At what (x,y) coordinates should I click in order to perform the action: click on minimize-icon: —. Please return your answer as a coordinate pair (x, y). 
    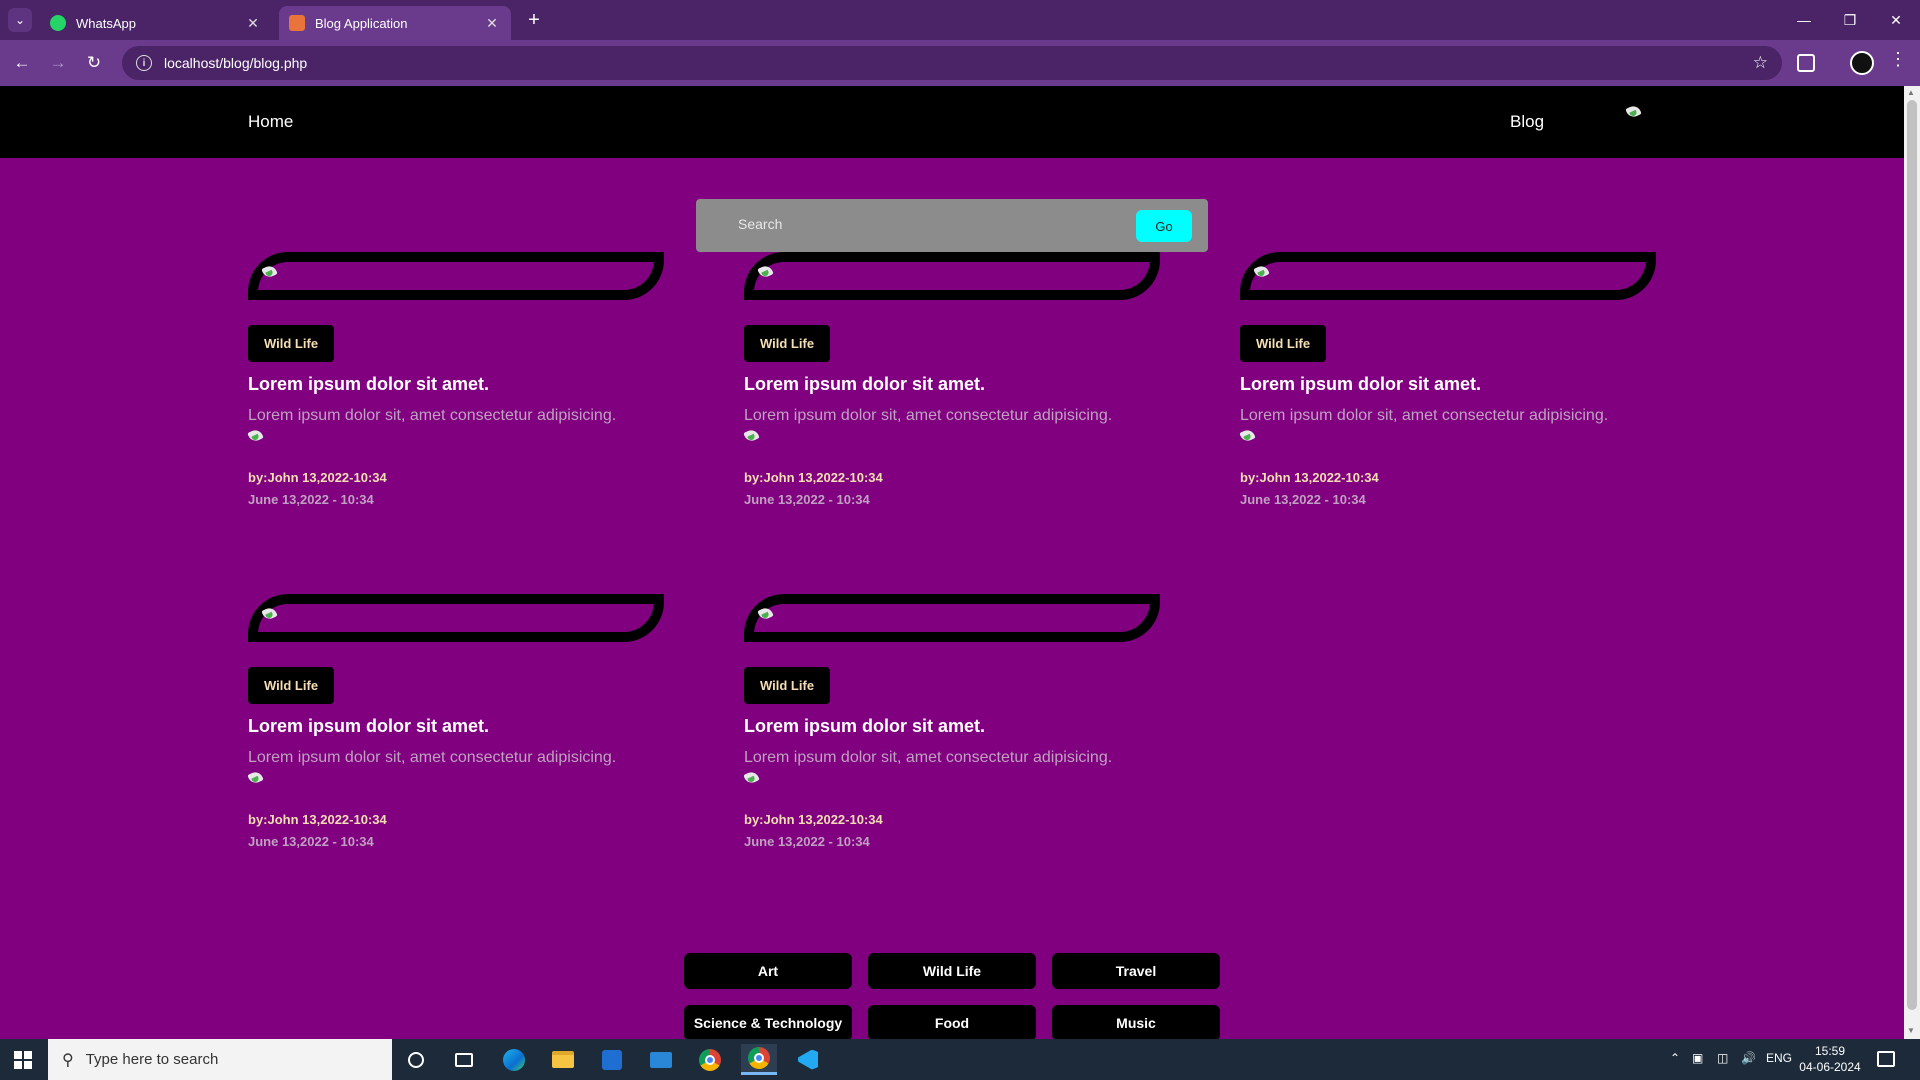
    Looking at the image, I should click on (1804, 20).